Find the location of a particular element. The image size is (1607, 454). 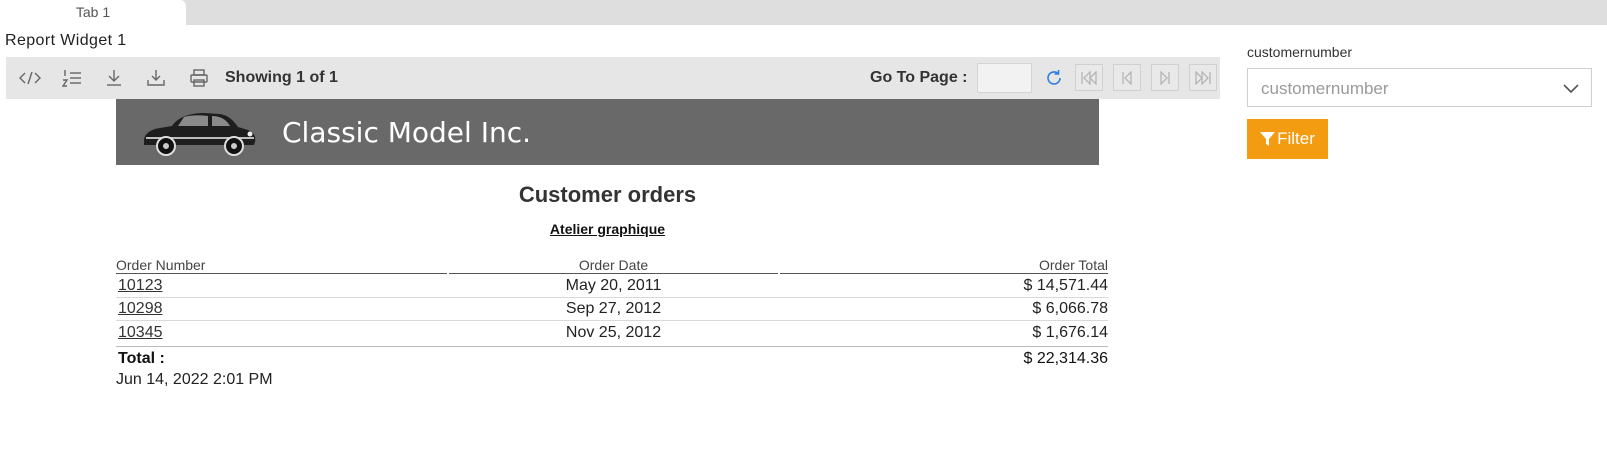

company-name: Classic Model Inc. is located at coordinates (407, 132).